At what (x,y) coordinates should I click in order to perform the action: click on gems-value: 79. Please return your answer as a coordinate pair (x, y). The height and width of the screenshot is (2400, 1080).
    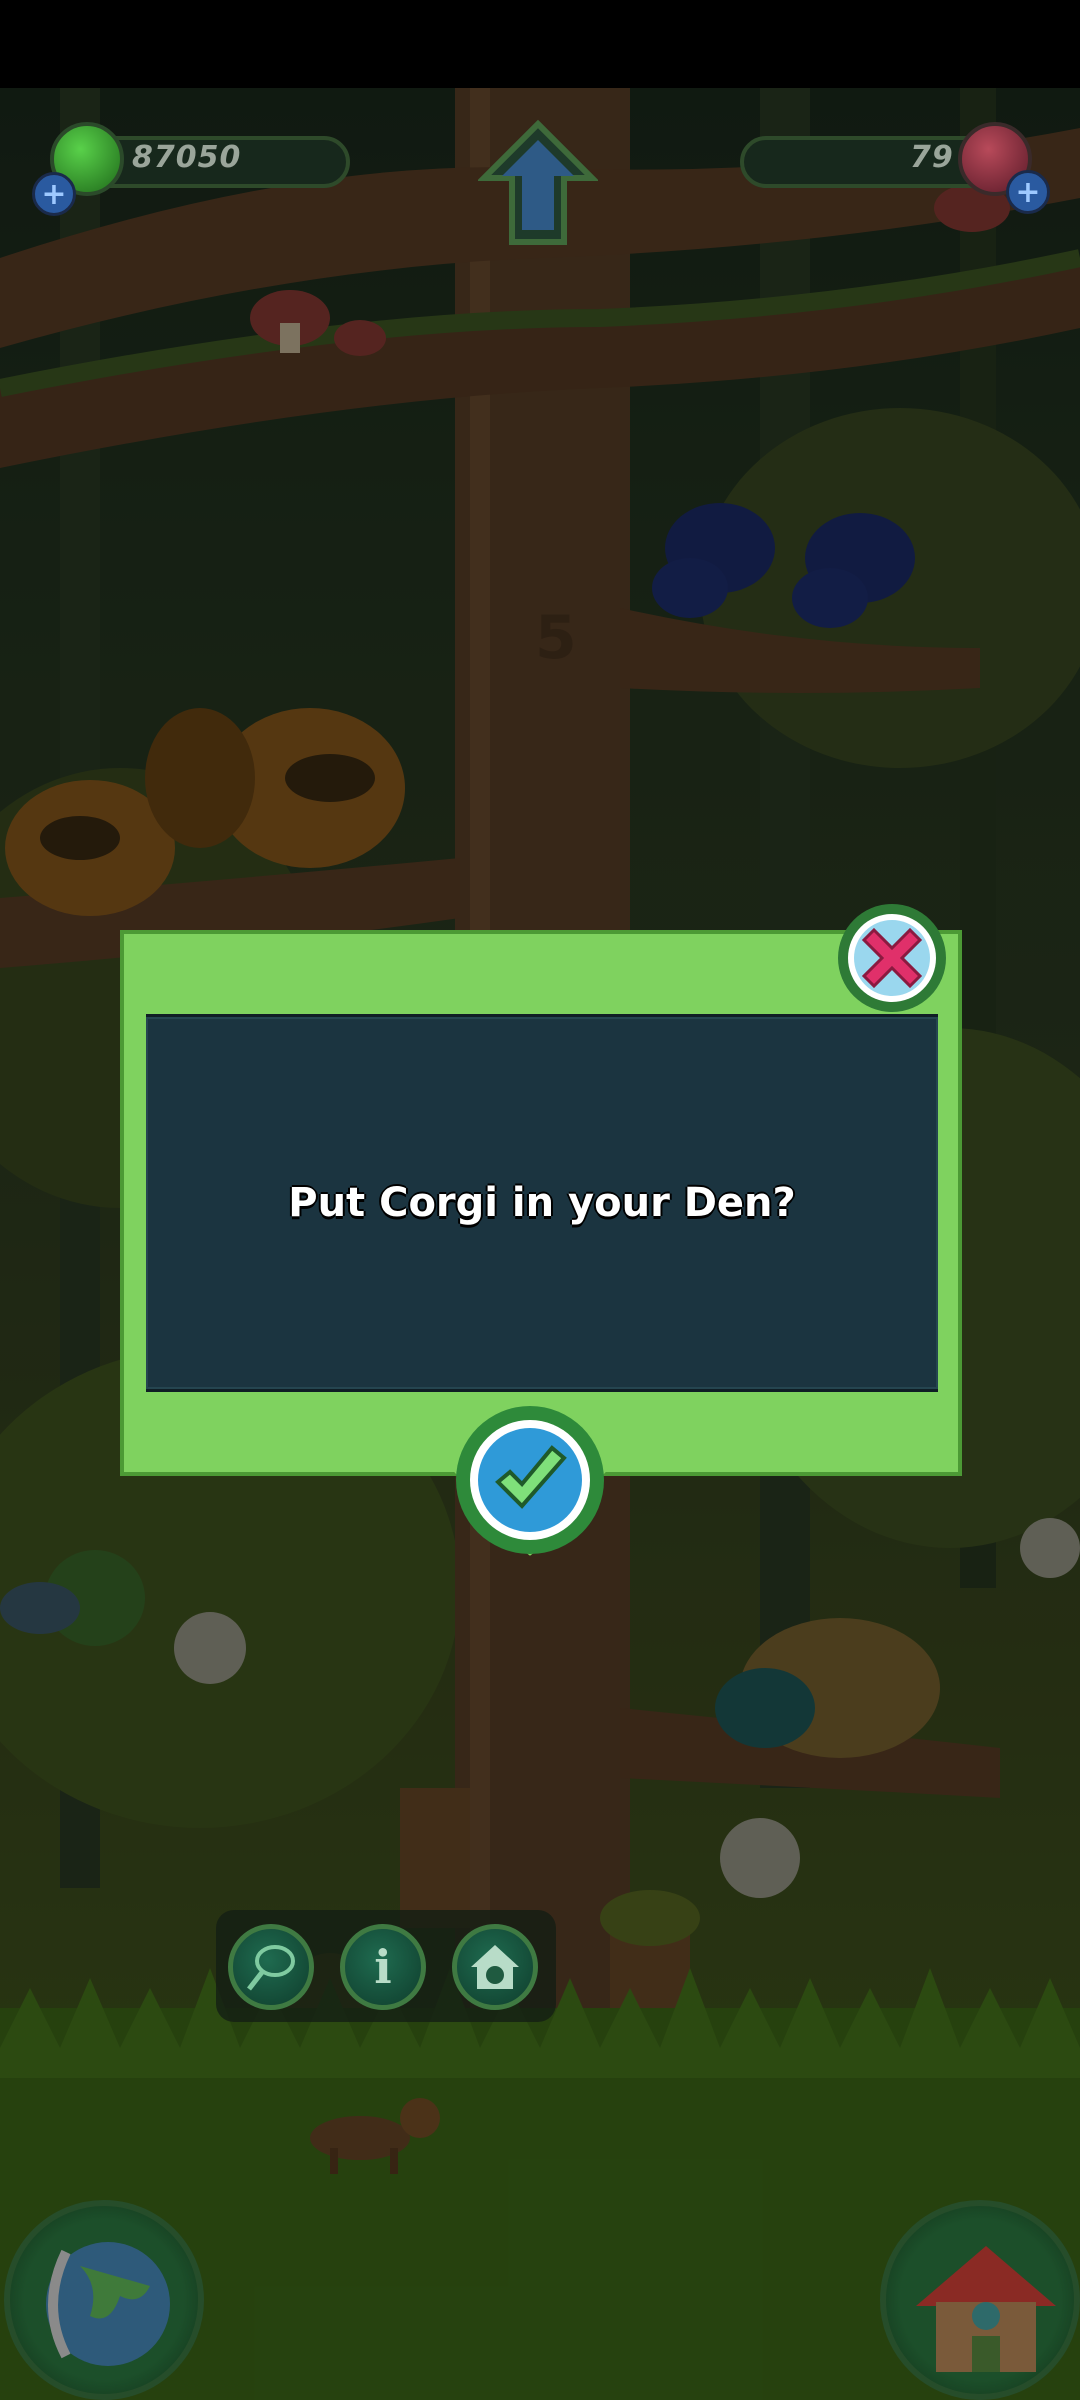
    Looking at the image, I should click on (932, 157).